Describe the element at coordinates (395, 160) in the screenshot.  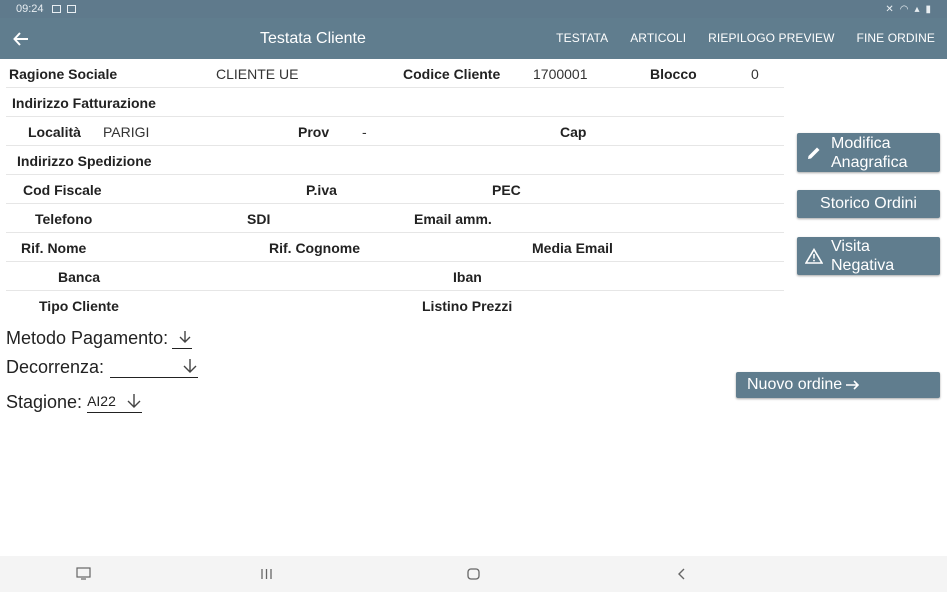
I see `row-indirizzo-spedizione: Indirizzo Spedizione` at that location.